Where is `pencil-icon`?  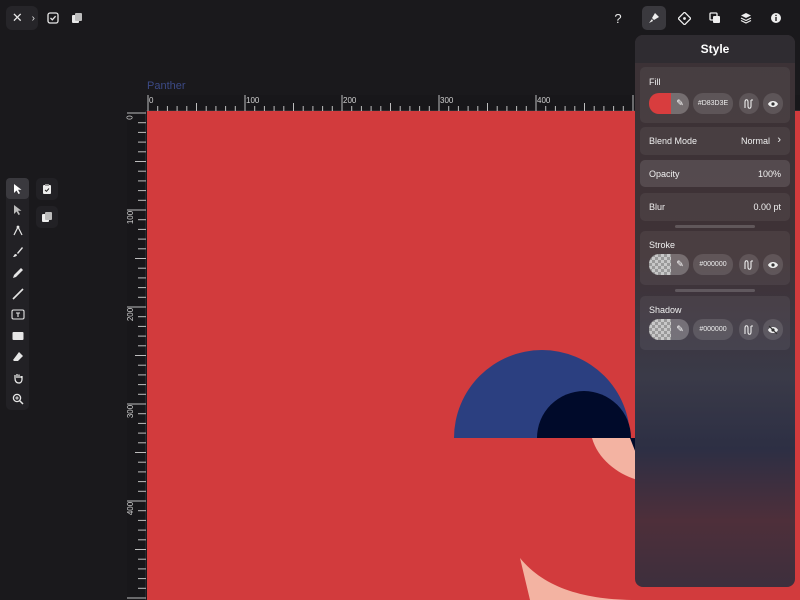
pencil-icon is located at coordinates (17, 272).